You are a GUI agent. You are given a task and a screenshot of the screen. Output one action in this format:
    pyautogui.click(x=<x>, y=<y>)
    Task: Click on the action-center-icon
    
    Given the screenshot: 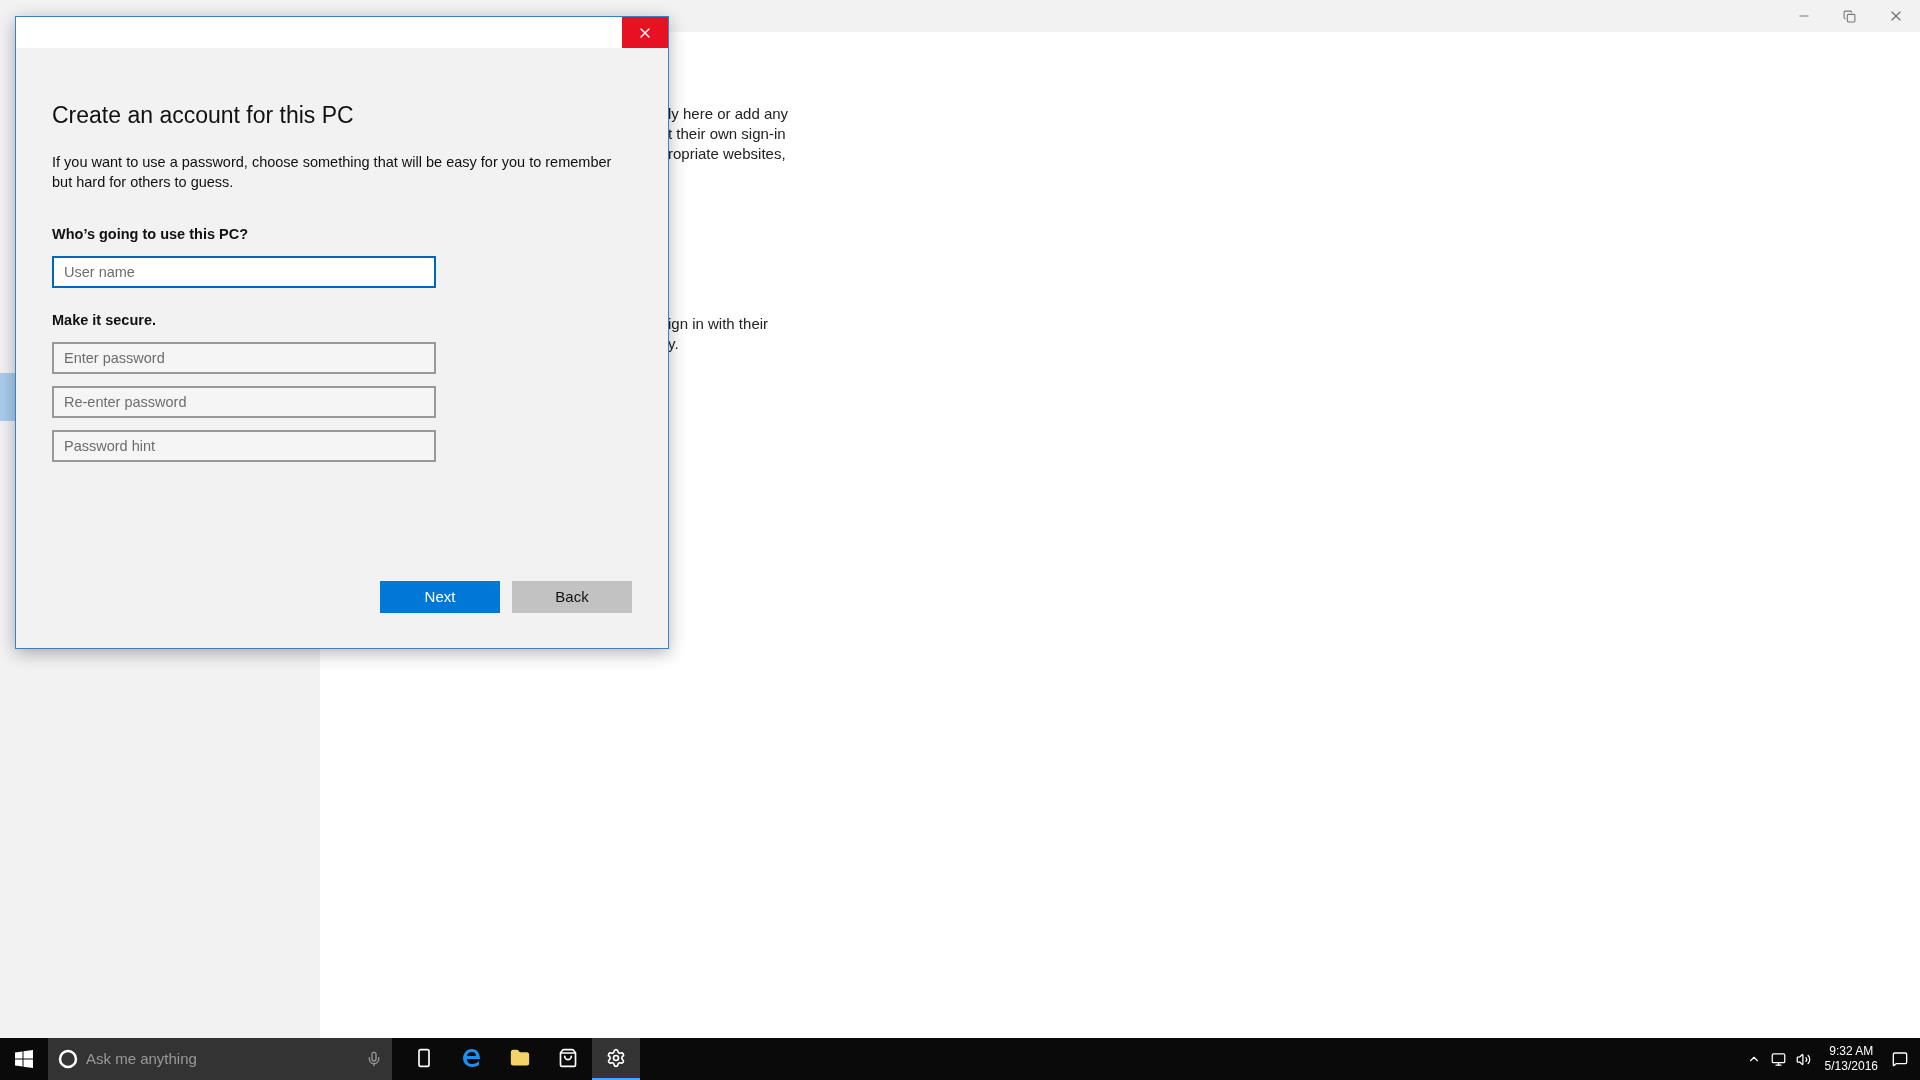 What is the action you would take?
    pyautogui.click(x=1900, y=1059)
    